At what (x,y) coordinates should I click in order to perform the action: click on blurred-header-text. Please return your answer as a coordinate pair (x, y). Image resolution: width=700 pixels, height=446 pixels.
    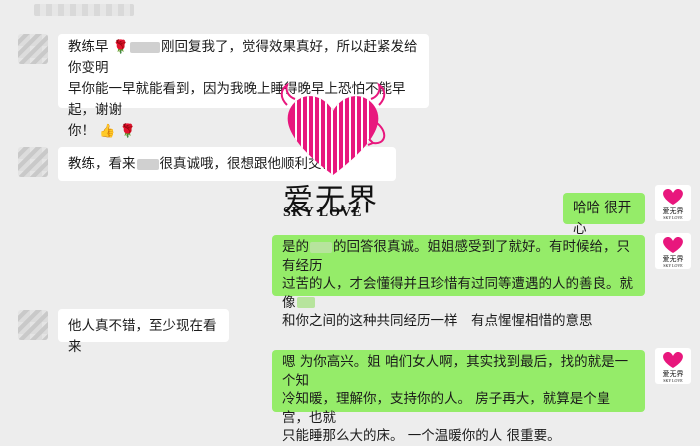
    Looking at the image, I should click on (84, 10).